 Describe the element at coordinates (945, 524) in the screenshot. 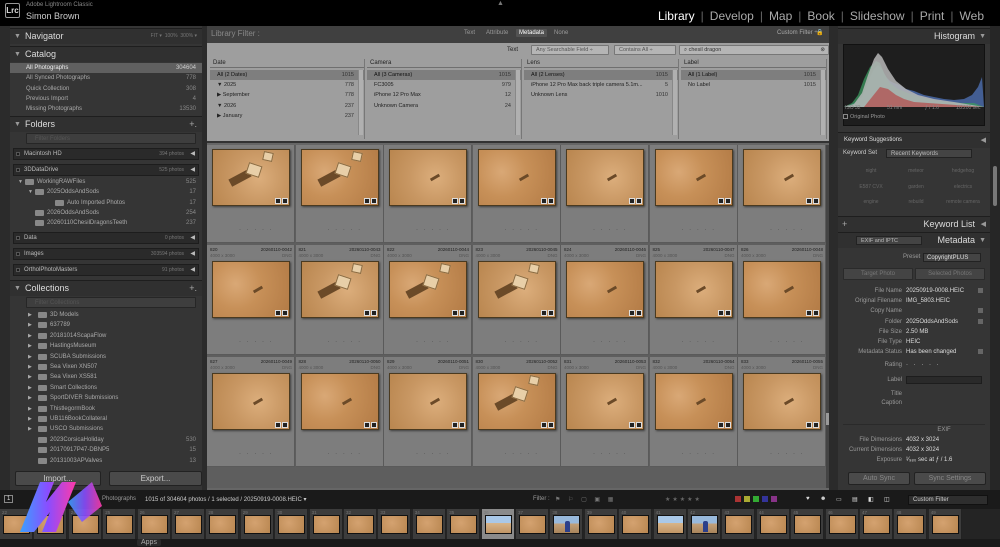

I see `filmstrip-thumbnail: 49` at that location.